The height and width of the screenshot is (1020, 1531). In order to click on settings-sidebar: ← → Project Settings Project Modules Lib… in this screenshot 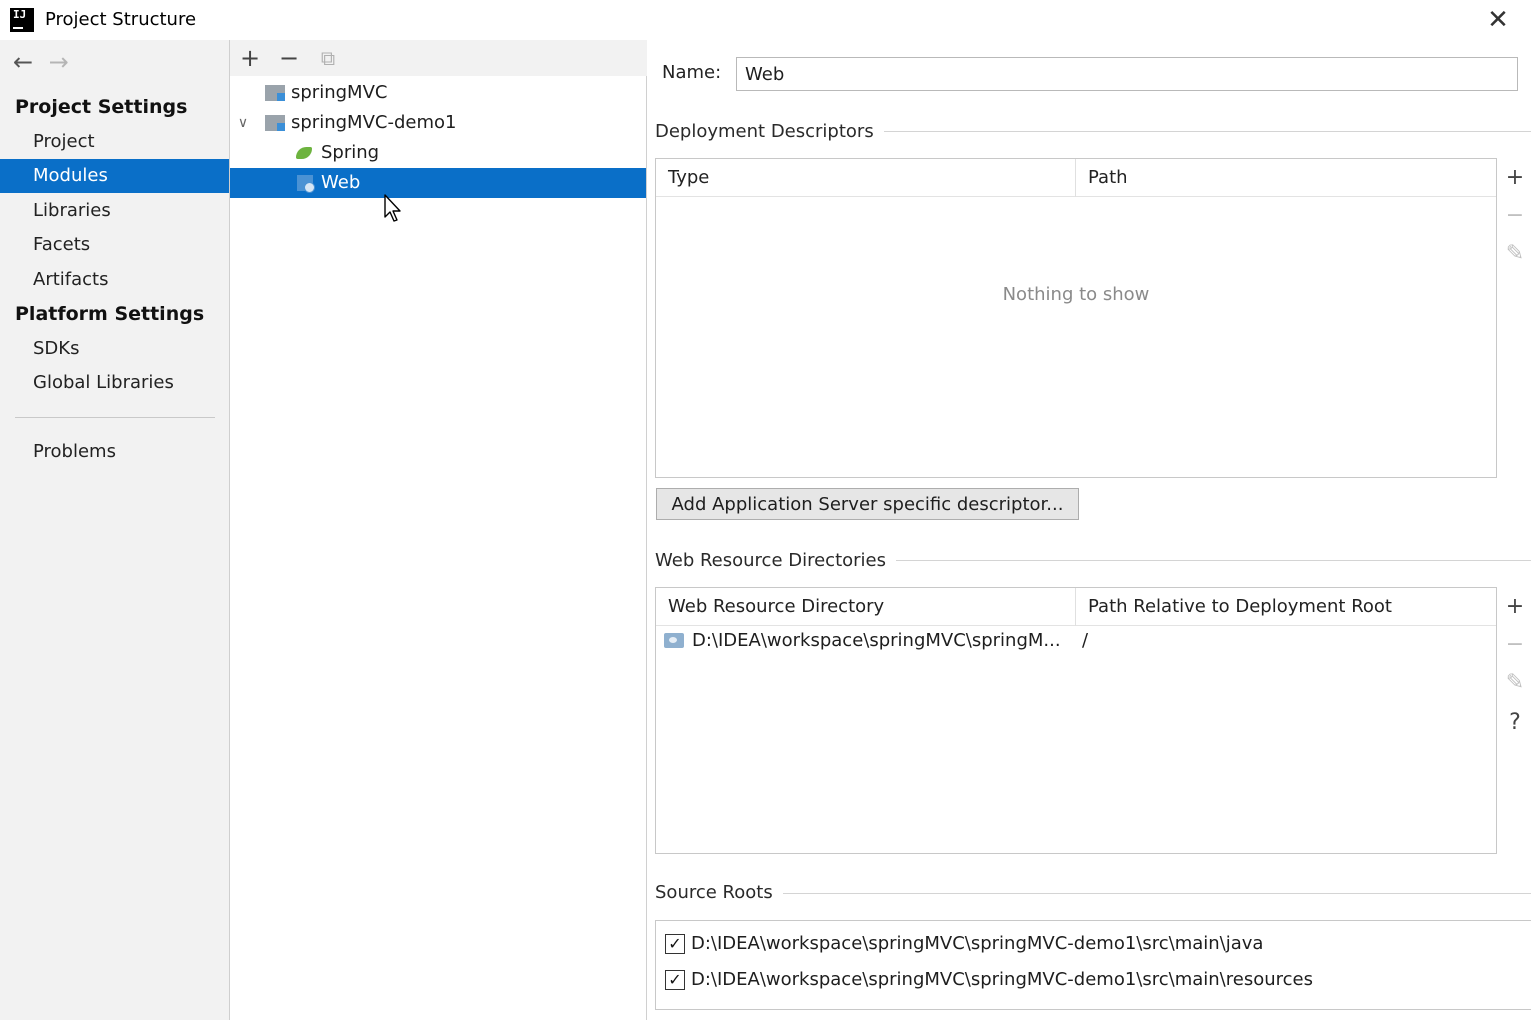, I will do `click(115, 530)`.